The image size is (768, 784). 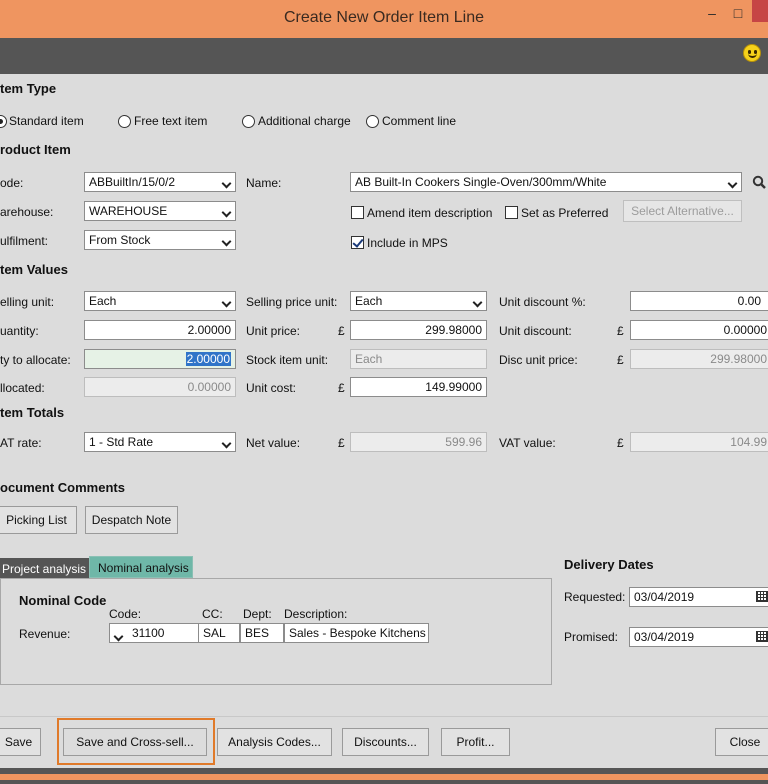 I want to click on qty-allocate-label: ty to allocate:, so click(x=35, y=360).